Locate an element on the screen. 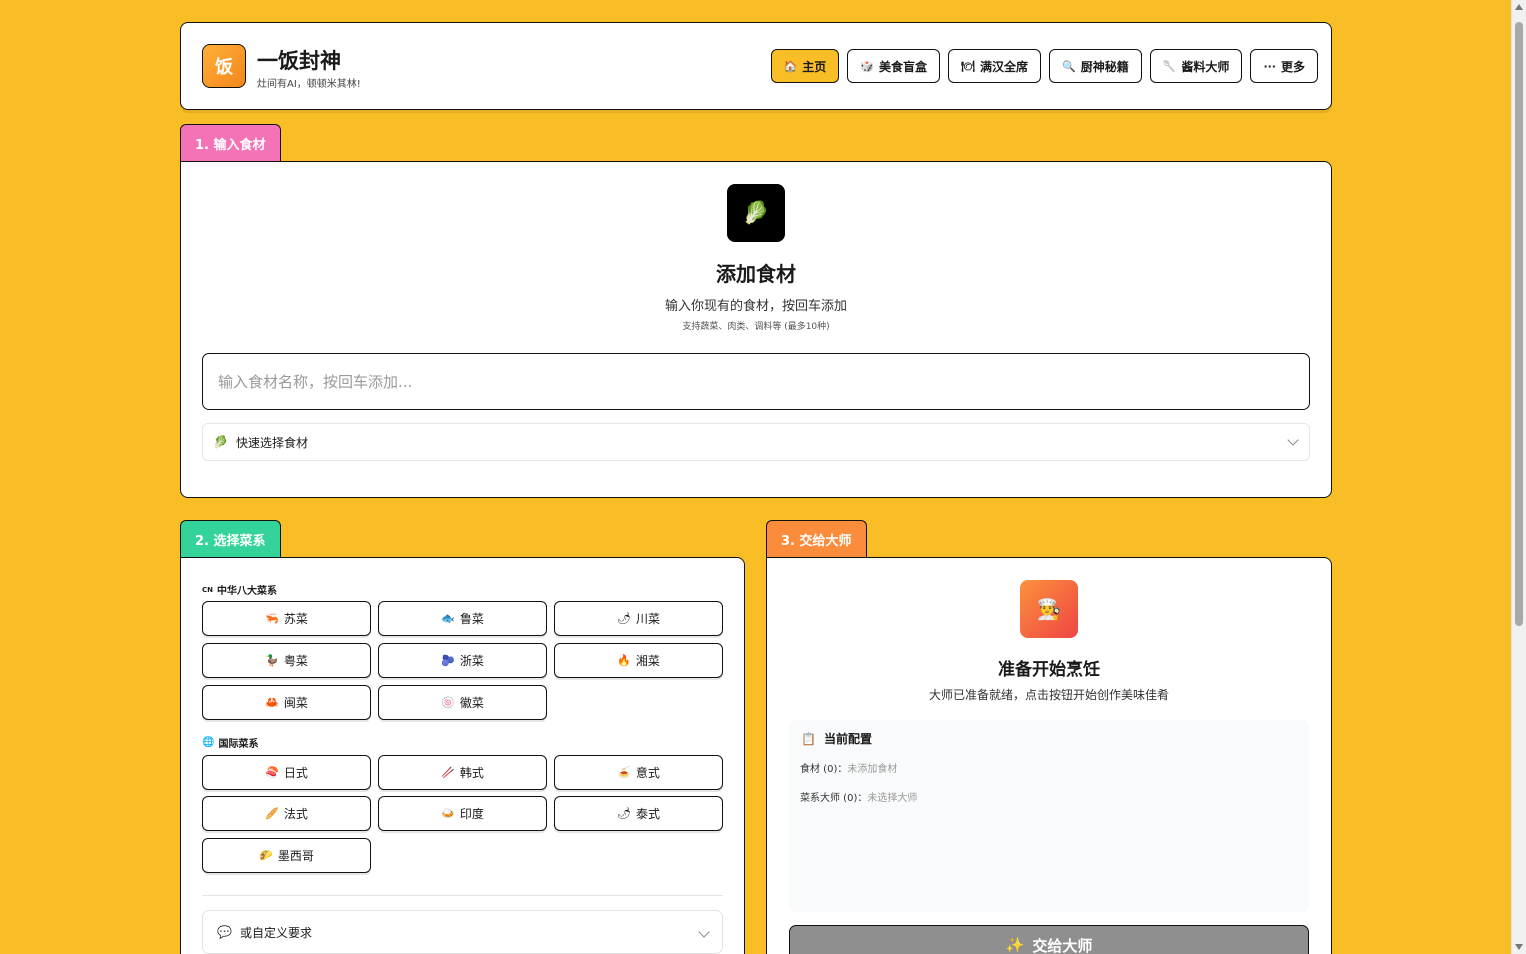 The image size is (1526, 954). crab-icon: 🦀 is located at coordinates (272, 702).